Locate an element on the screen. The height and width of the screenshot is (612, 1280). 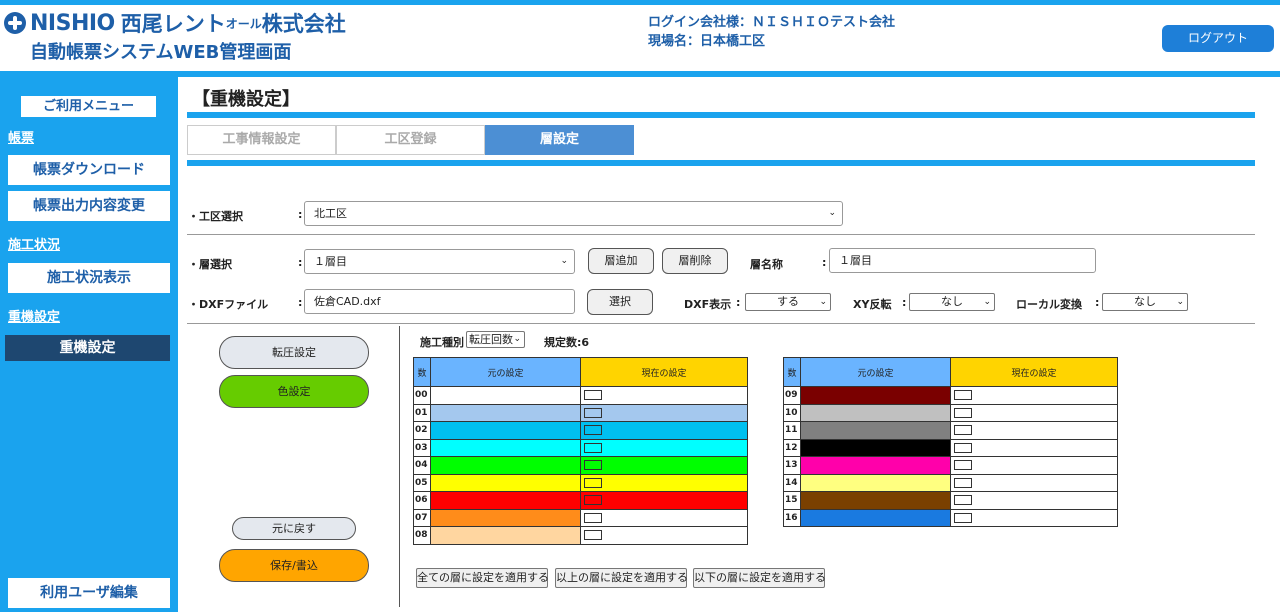
color-table-left: 数 元の設定 現在の設定 00 01 02 03 04 05 06 07 08 is located at coordinates (580, 451).